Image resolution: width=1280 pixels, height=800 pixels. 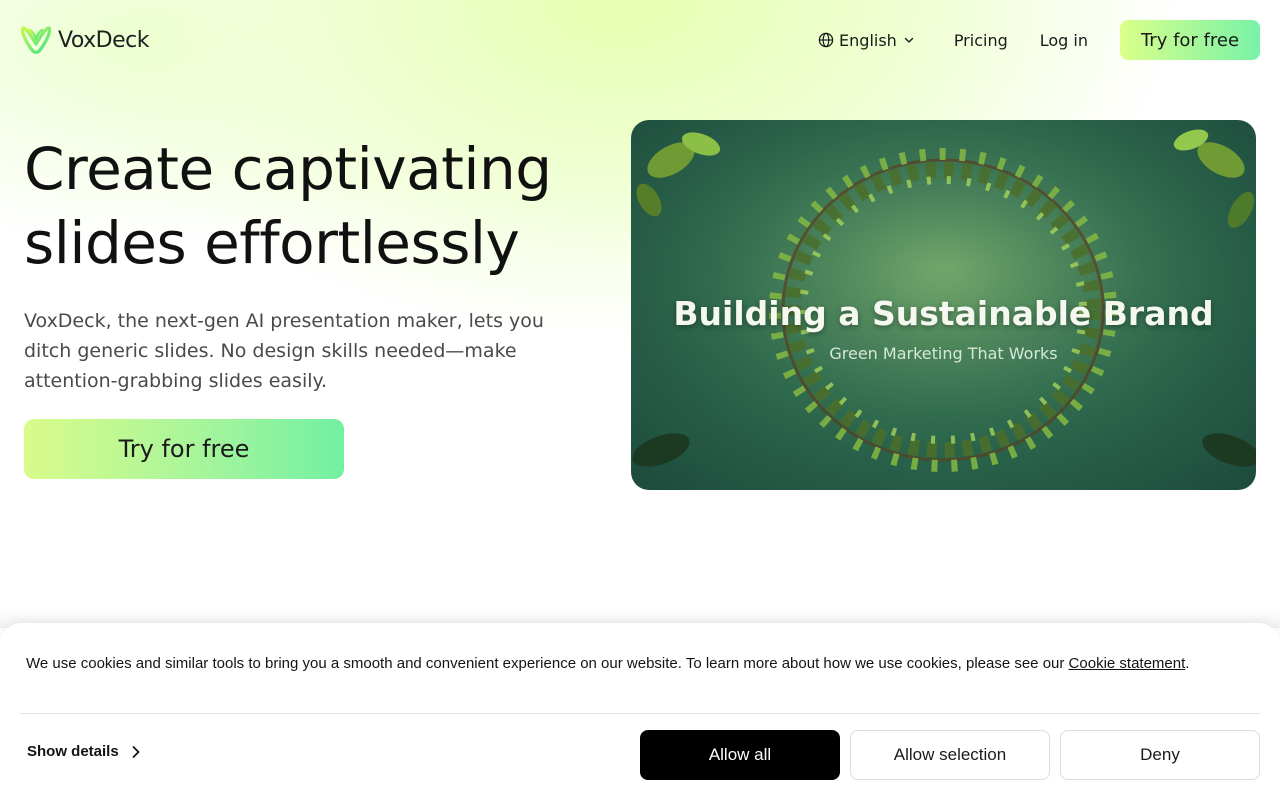 What do you see at coordinates (826, 40) in the screenshot?
I see `globe-icon` at bounding box center [826, 40].